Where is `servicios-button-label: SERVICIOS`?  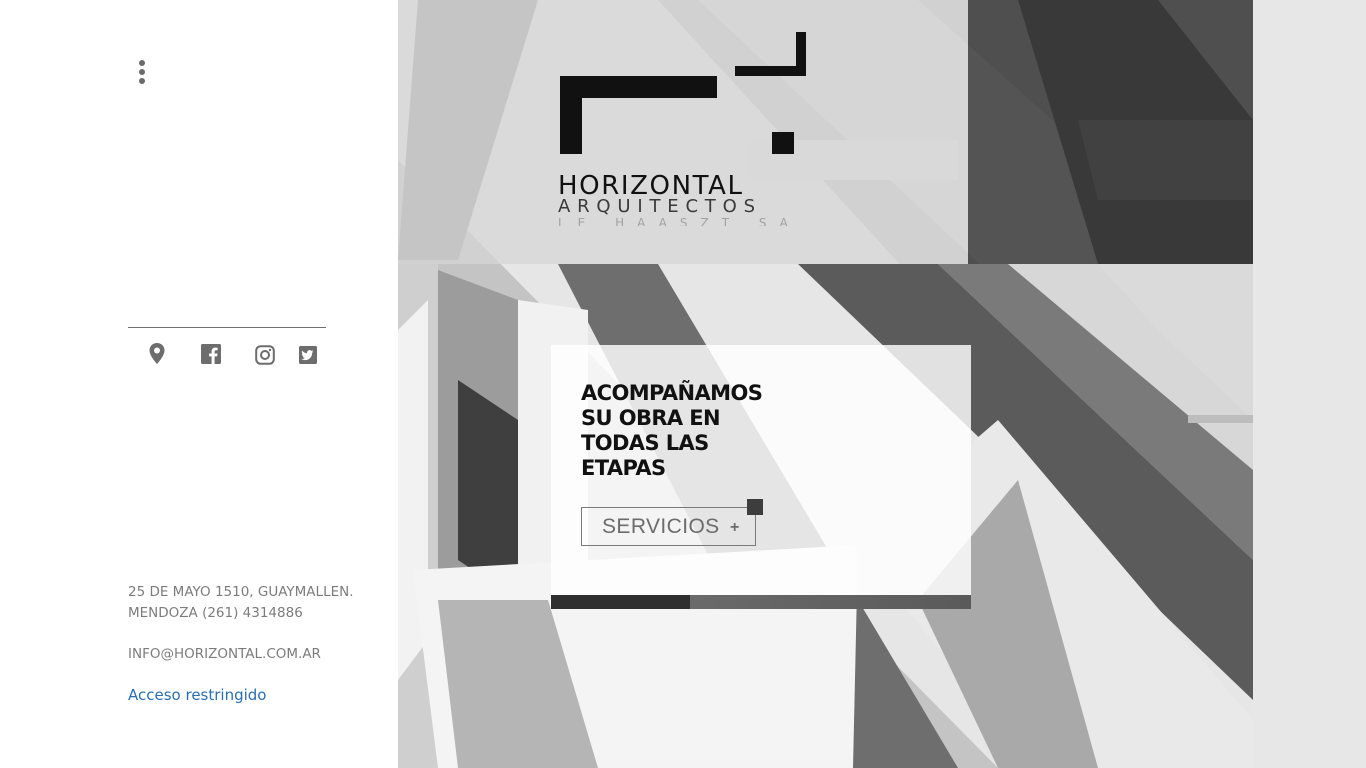 servicios-button-label: SERVICIOS is located at coordinates (661, 526).